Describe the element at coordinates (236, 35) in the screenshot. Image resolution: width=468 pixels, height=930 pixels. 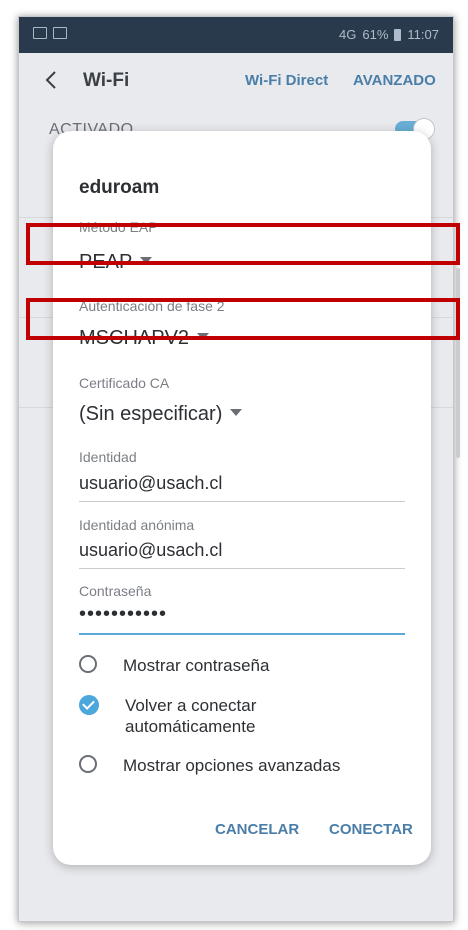
I see `status-bar: 4G 61% 11:07` at that location.